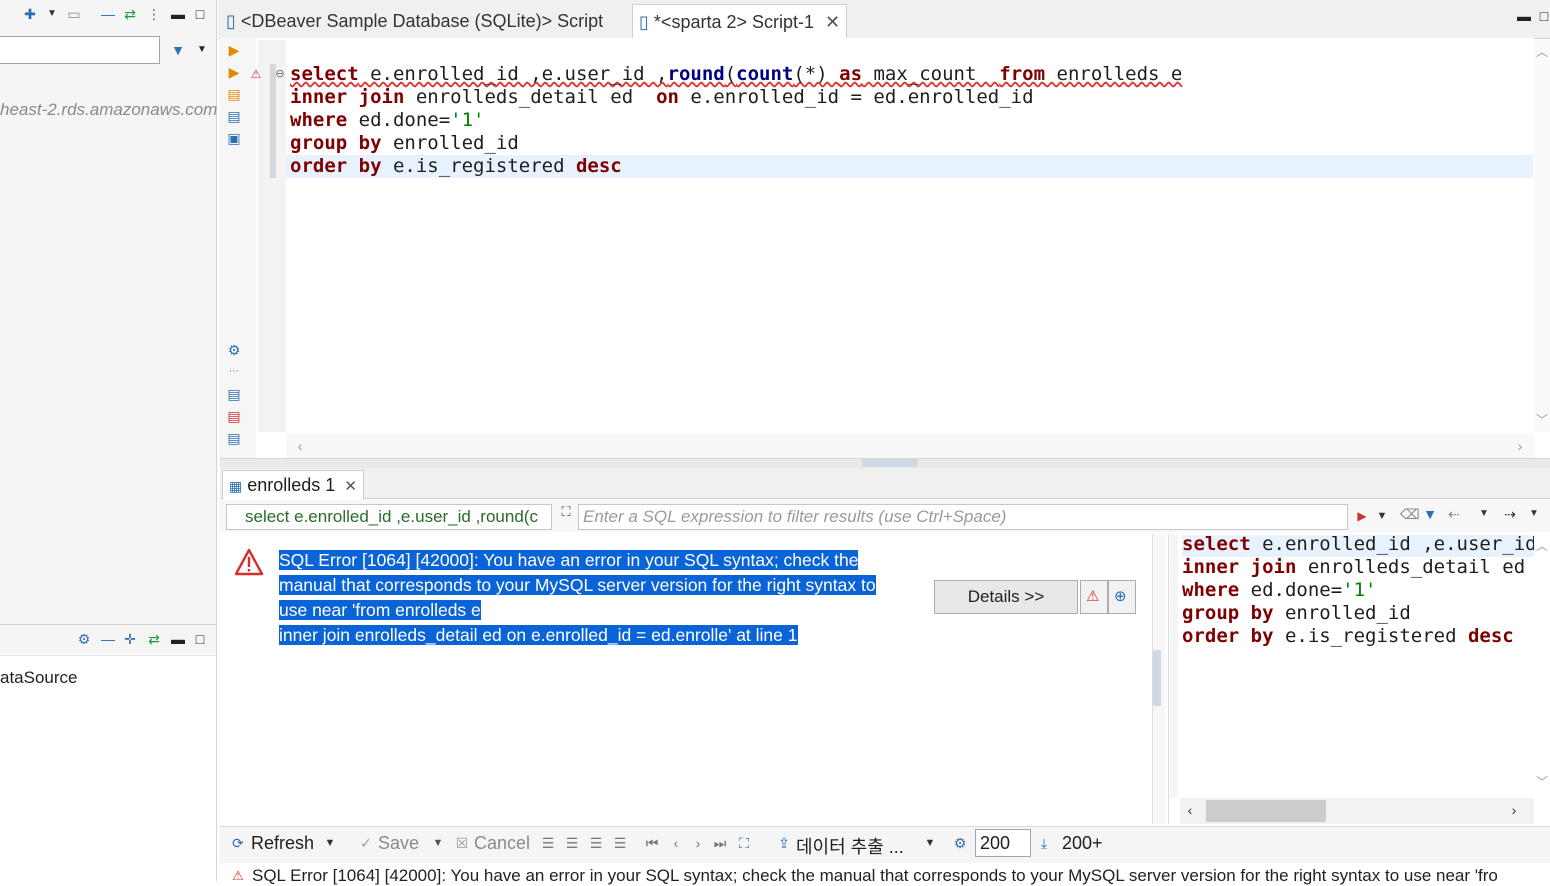  What do you see at coordinates (502, 843) in the screenshot?
I see `cancel-button: Cancel` at bounding box center [502, 843].